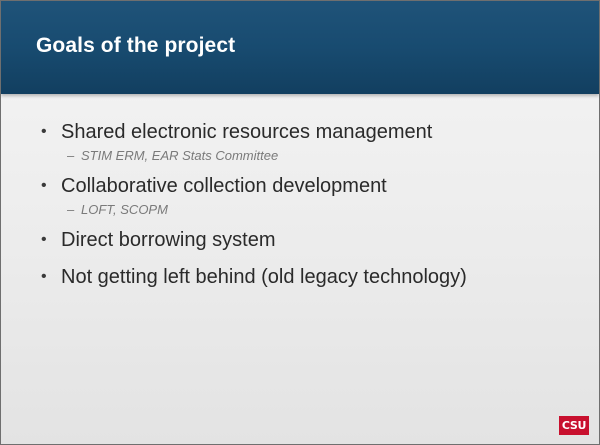 This screenshot has height=445, width=600. I want to click on sub-bullet-item: – STIM ERM, EAR Stats Committee, so click(313, 156).